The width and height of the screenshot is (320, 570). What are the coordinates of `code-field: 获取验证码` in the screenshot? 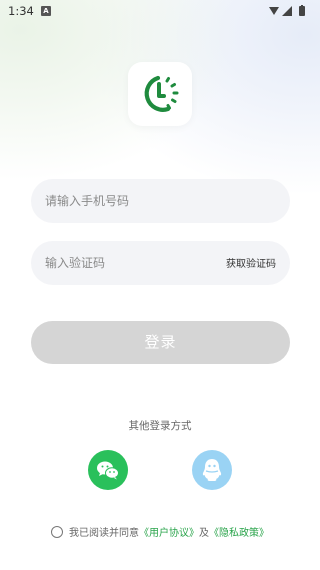 It's located at (160, 263).